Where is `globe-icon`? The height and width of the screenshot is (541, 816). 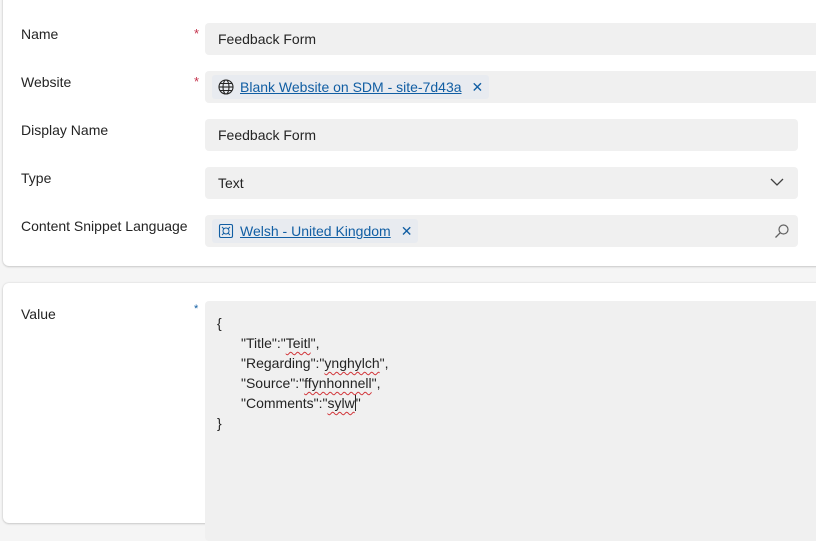
globe-icon is located at coordinates (226, 87).